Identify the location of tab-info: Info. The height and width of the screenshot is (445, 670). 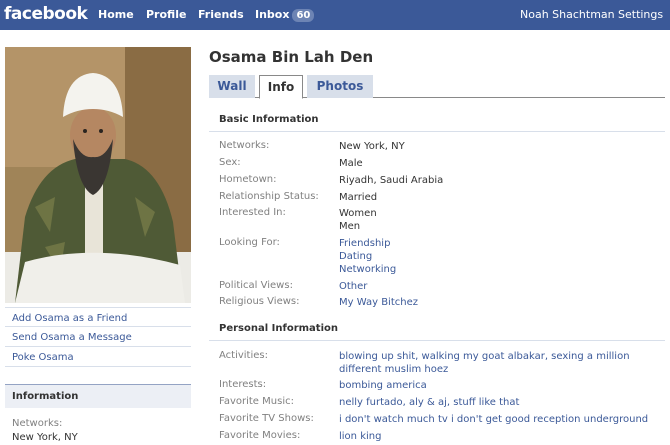
(281, 87).